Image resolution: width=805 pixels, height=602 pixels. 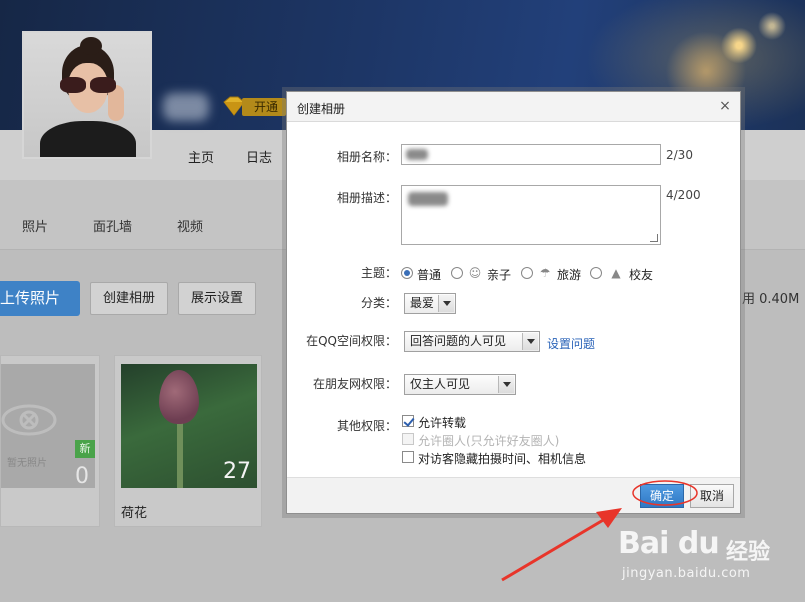 What do you see at coordinates (596, 273) in the screenshot?
I see `theme-radio-alumni` at bounding box center [596, 273].